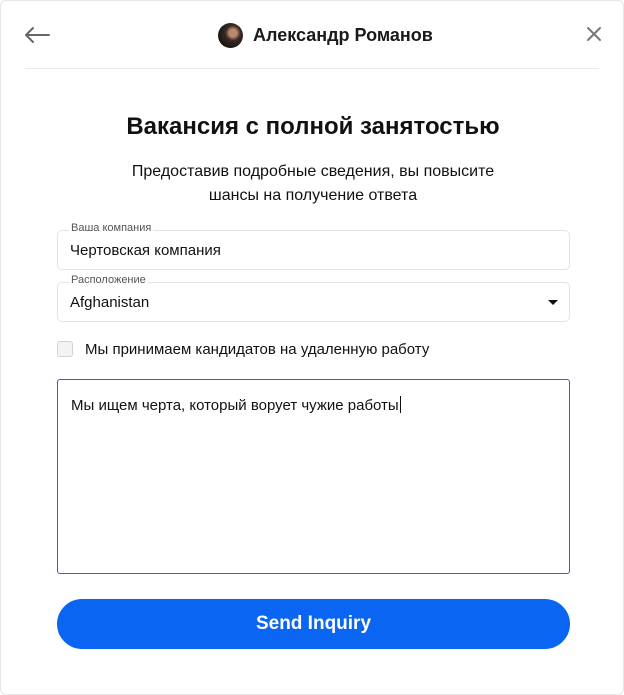  I want to click on company-label: Ваша компания, so click(111, 228).